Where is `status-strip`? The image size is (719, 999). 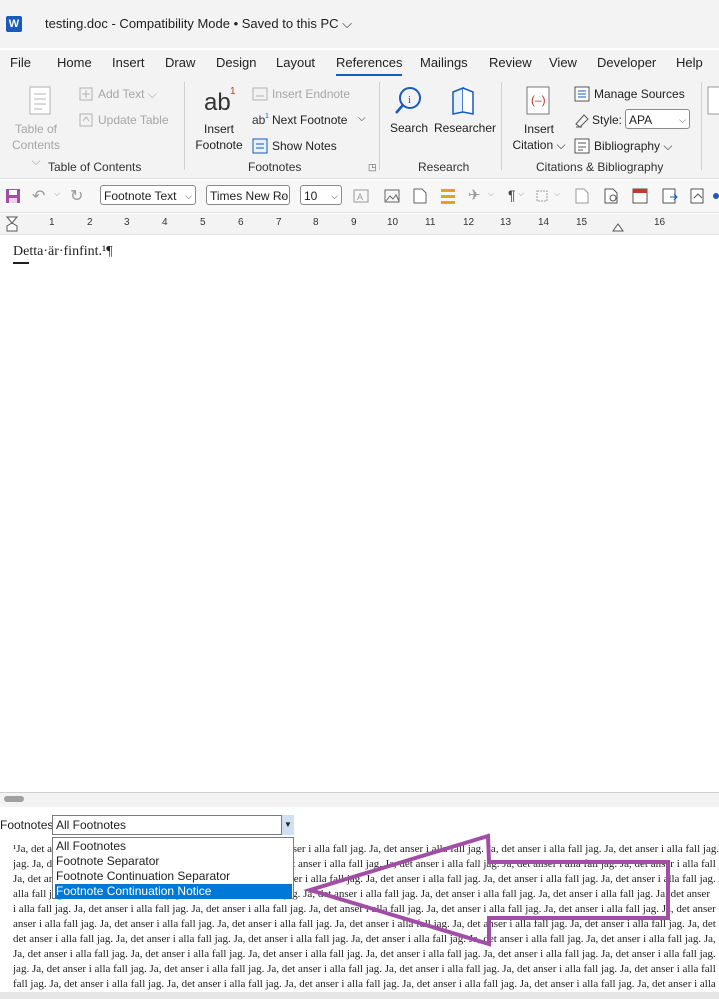 status-strip is located at coordinates (359, 995).